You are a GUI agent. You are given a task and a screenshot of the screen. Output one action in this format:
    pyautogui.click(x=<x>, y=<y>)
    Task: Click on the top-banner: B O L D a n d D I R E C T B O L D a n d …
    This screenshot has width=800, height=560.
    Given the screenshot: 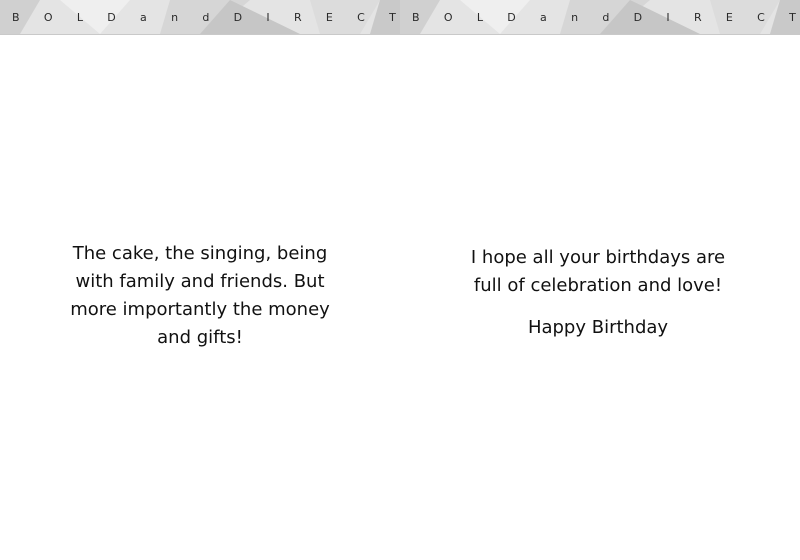 What is the action you would take?
    pyautogui.click(x=400, y=17)
    